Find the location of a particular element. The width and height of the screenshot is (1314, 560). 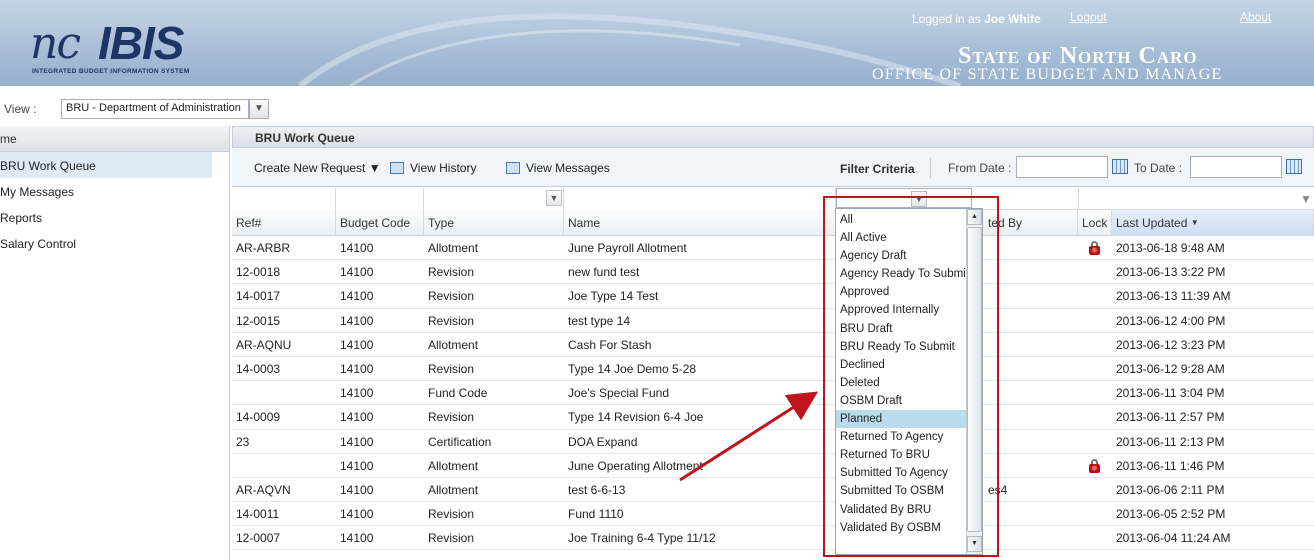

cell-name: Type 14 Revision 6-4 Joe is located at coordinates (636, 417).